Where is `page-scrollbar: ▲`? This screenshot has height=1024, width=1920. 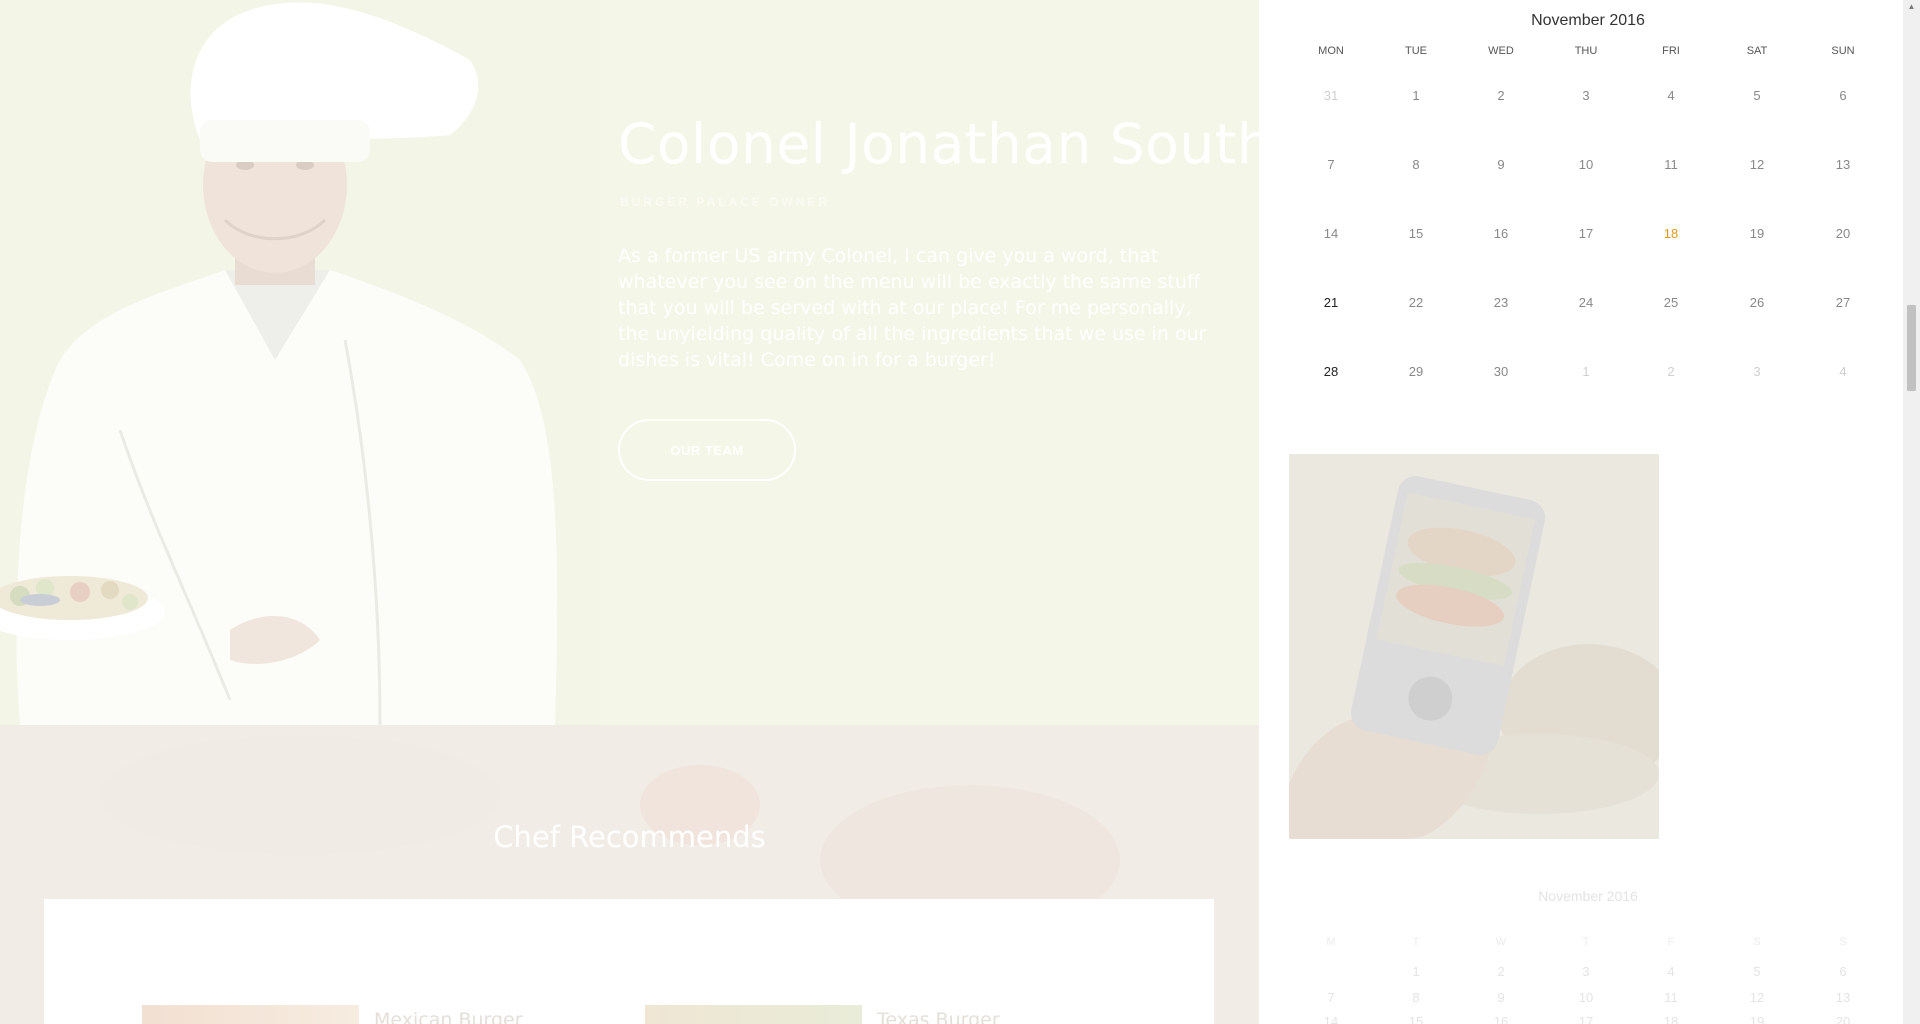
page-scrollbar: ▲ is located at coordinates (1911, 512).